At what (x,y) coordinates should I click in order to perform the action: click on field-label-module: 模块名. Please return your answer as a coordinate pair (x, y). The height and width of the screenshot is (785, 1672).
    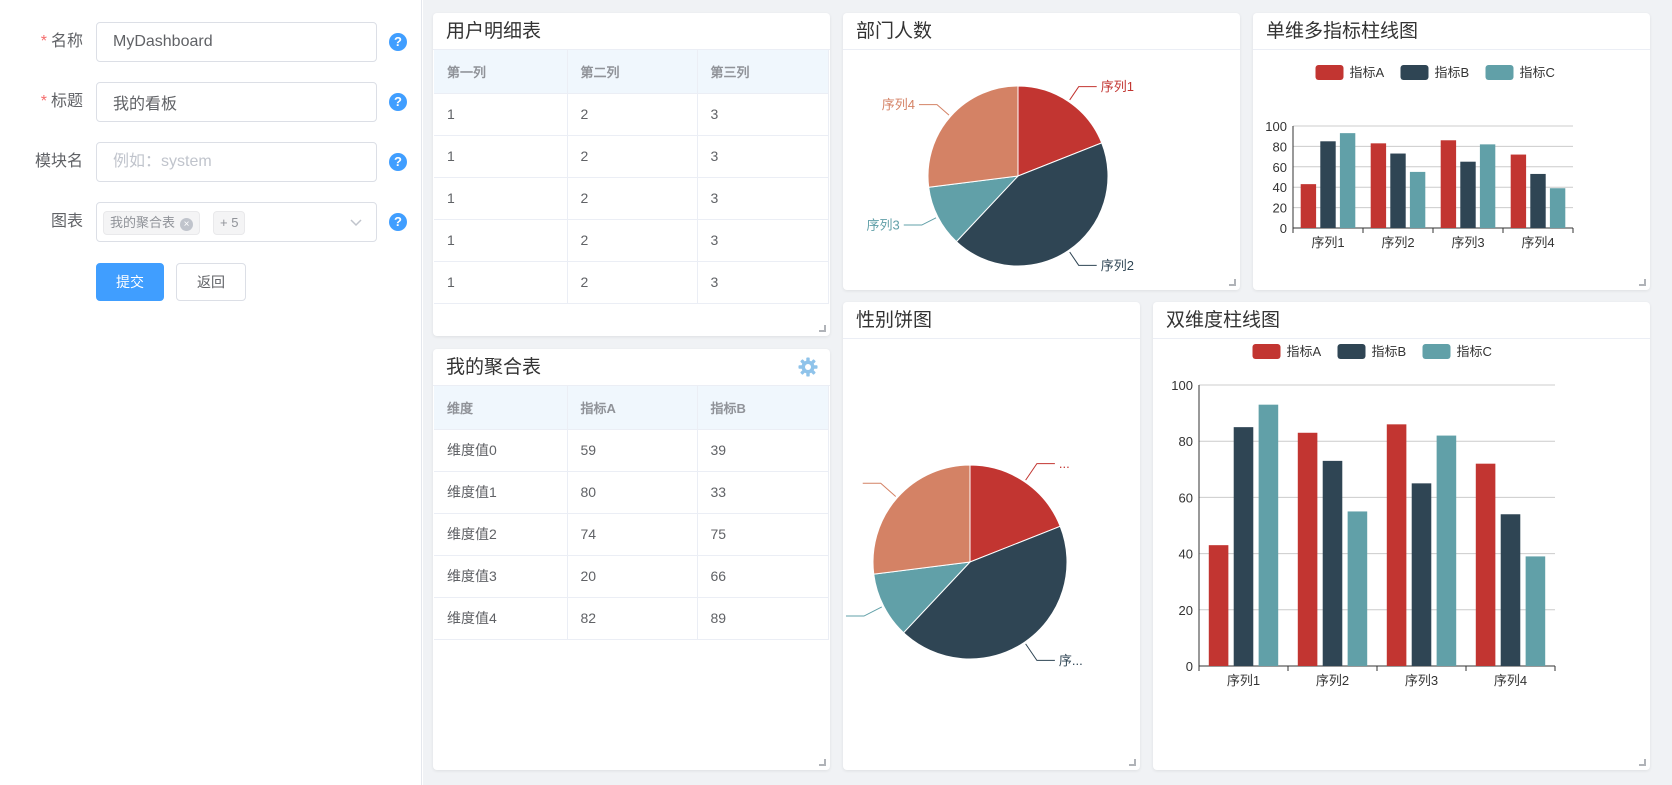
    Looking at the image, I should click on (58, 161).